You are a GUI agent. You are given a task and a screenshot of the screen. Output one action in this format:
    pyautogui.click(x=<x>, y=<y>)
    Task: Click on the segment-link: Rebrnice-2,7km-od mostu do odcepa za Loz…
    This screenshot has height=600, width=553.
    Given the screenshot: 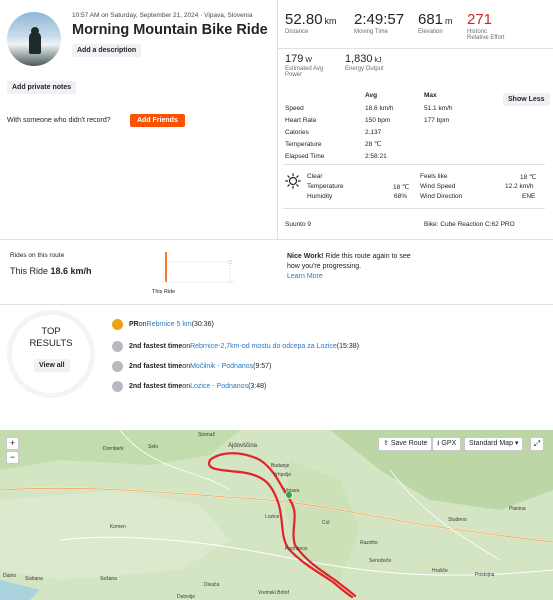 What is the action you would take?
    pyautogui.click(x=263, y=346)
    